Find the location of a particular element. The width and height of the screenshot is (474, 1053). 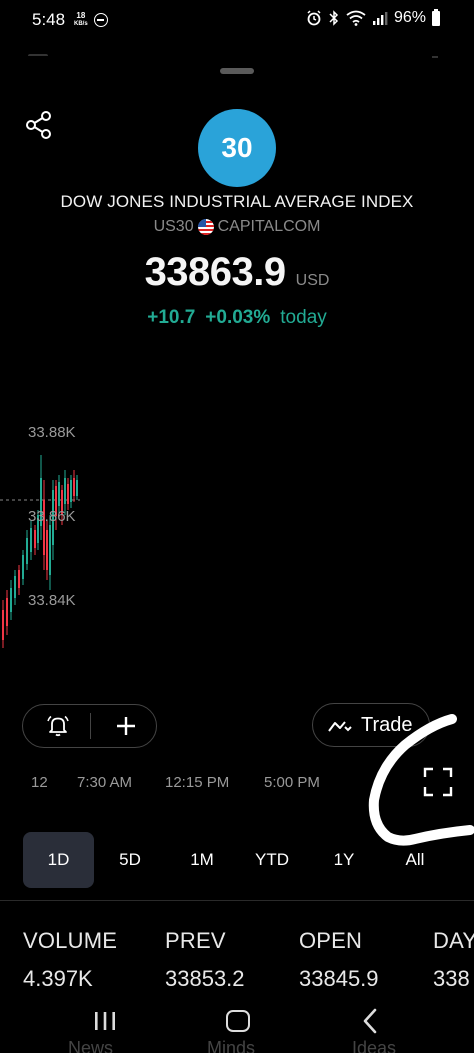

trade-chart-icon is located at coordinates (340, 726).